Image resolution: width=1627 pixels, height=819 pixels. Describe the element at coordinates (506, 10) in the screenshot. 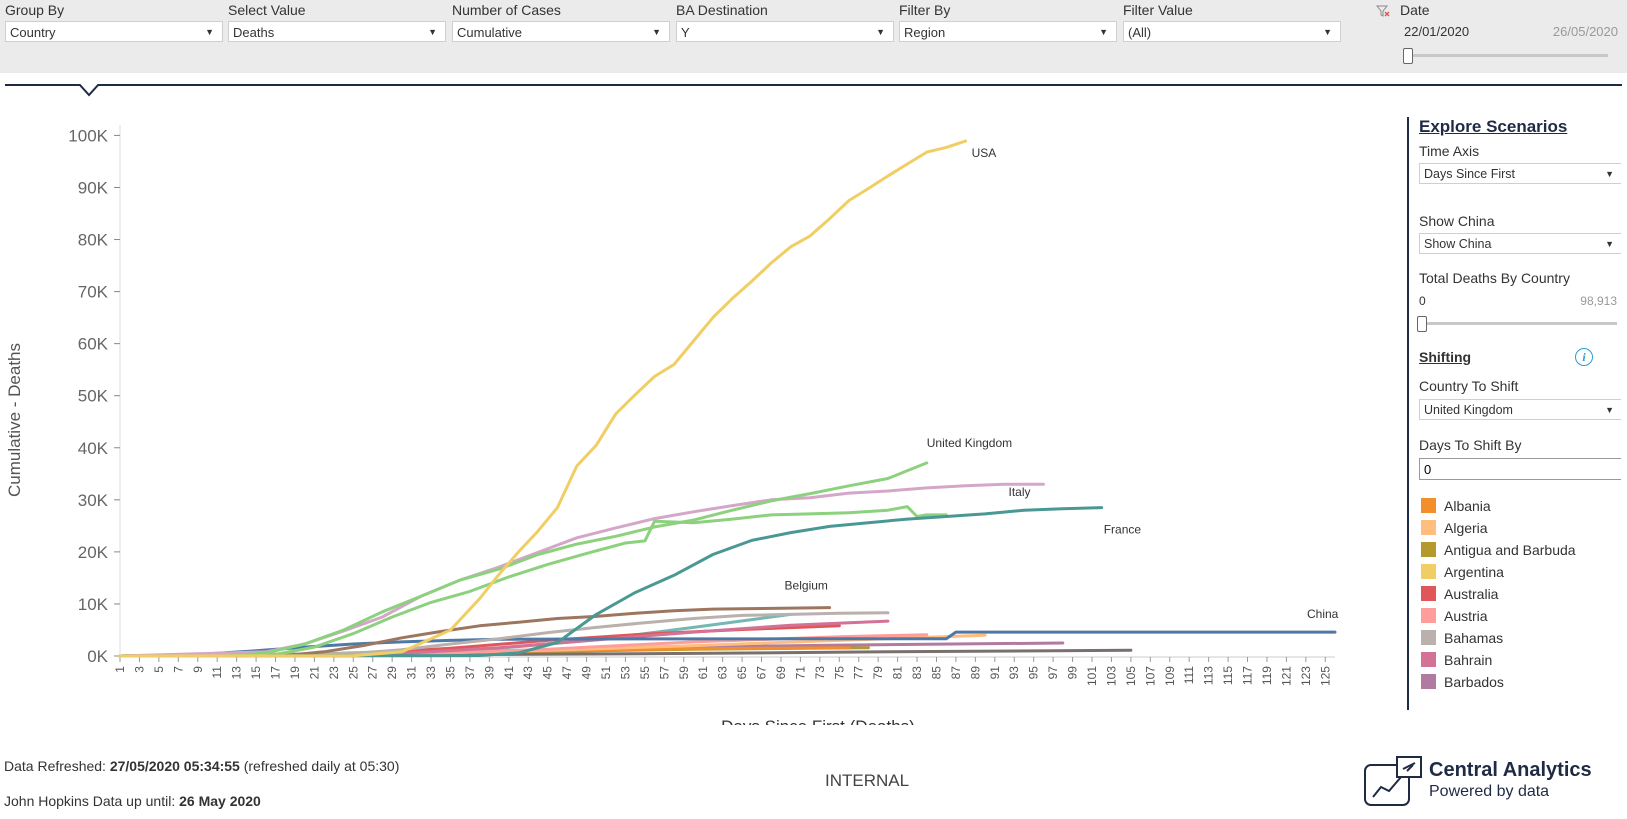

I see `number-of-cases-label: Number of Cases` at that location.